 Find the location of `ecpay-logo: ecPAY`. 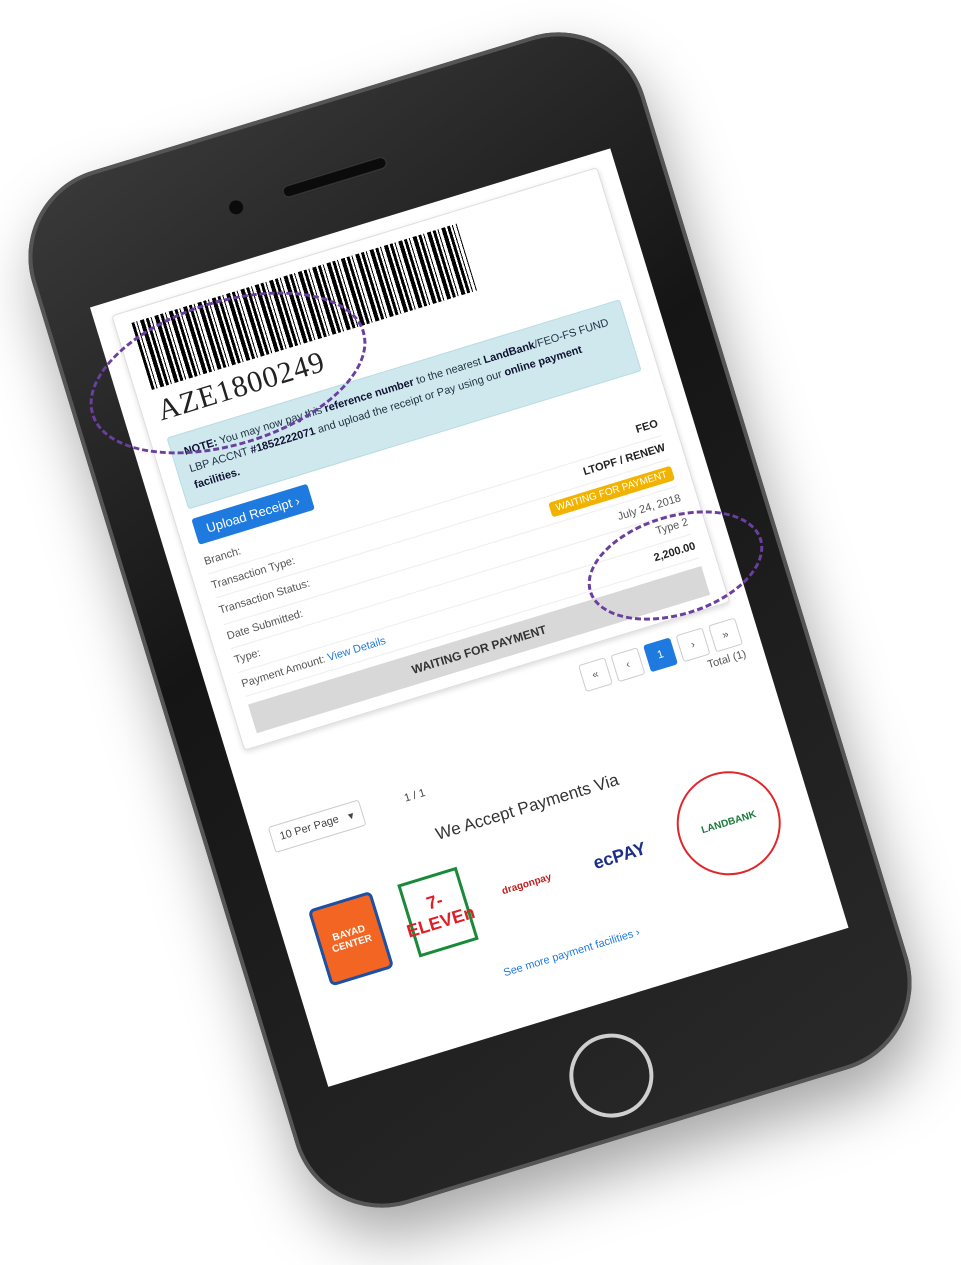

ecpay-logo: ecPAY is located at coordinates (619, 856).